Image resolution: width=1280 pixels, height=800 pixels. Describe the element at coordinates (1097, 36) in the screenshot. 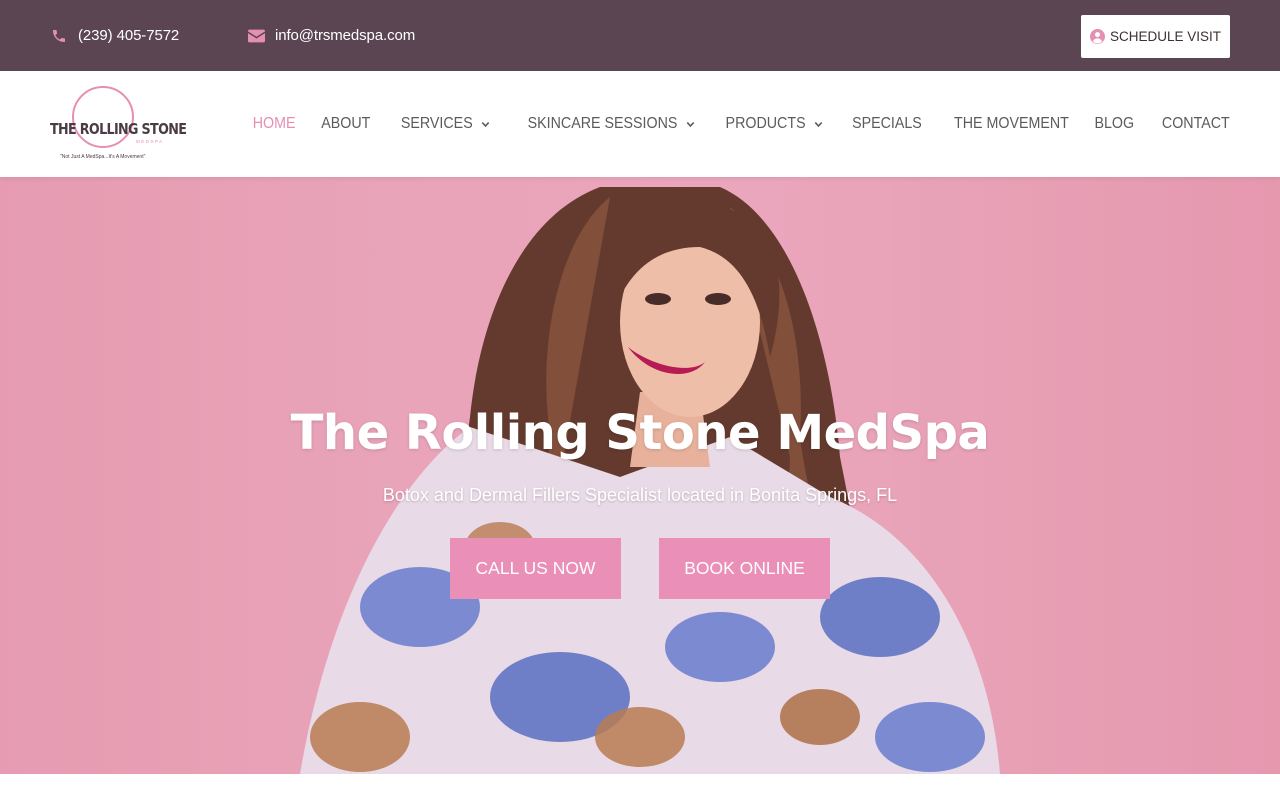

I see `user-circle-icon` at that location.